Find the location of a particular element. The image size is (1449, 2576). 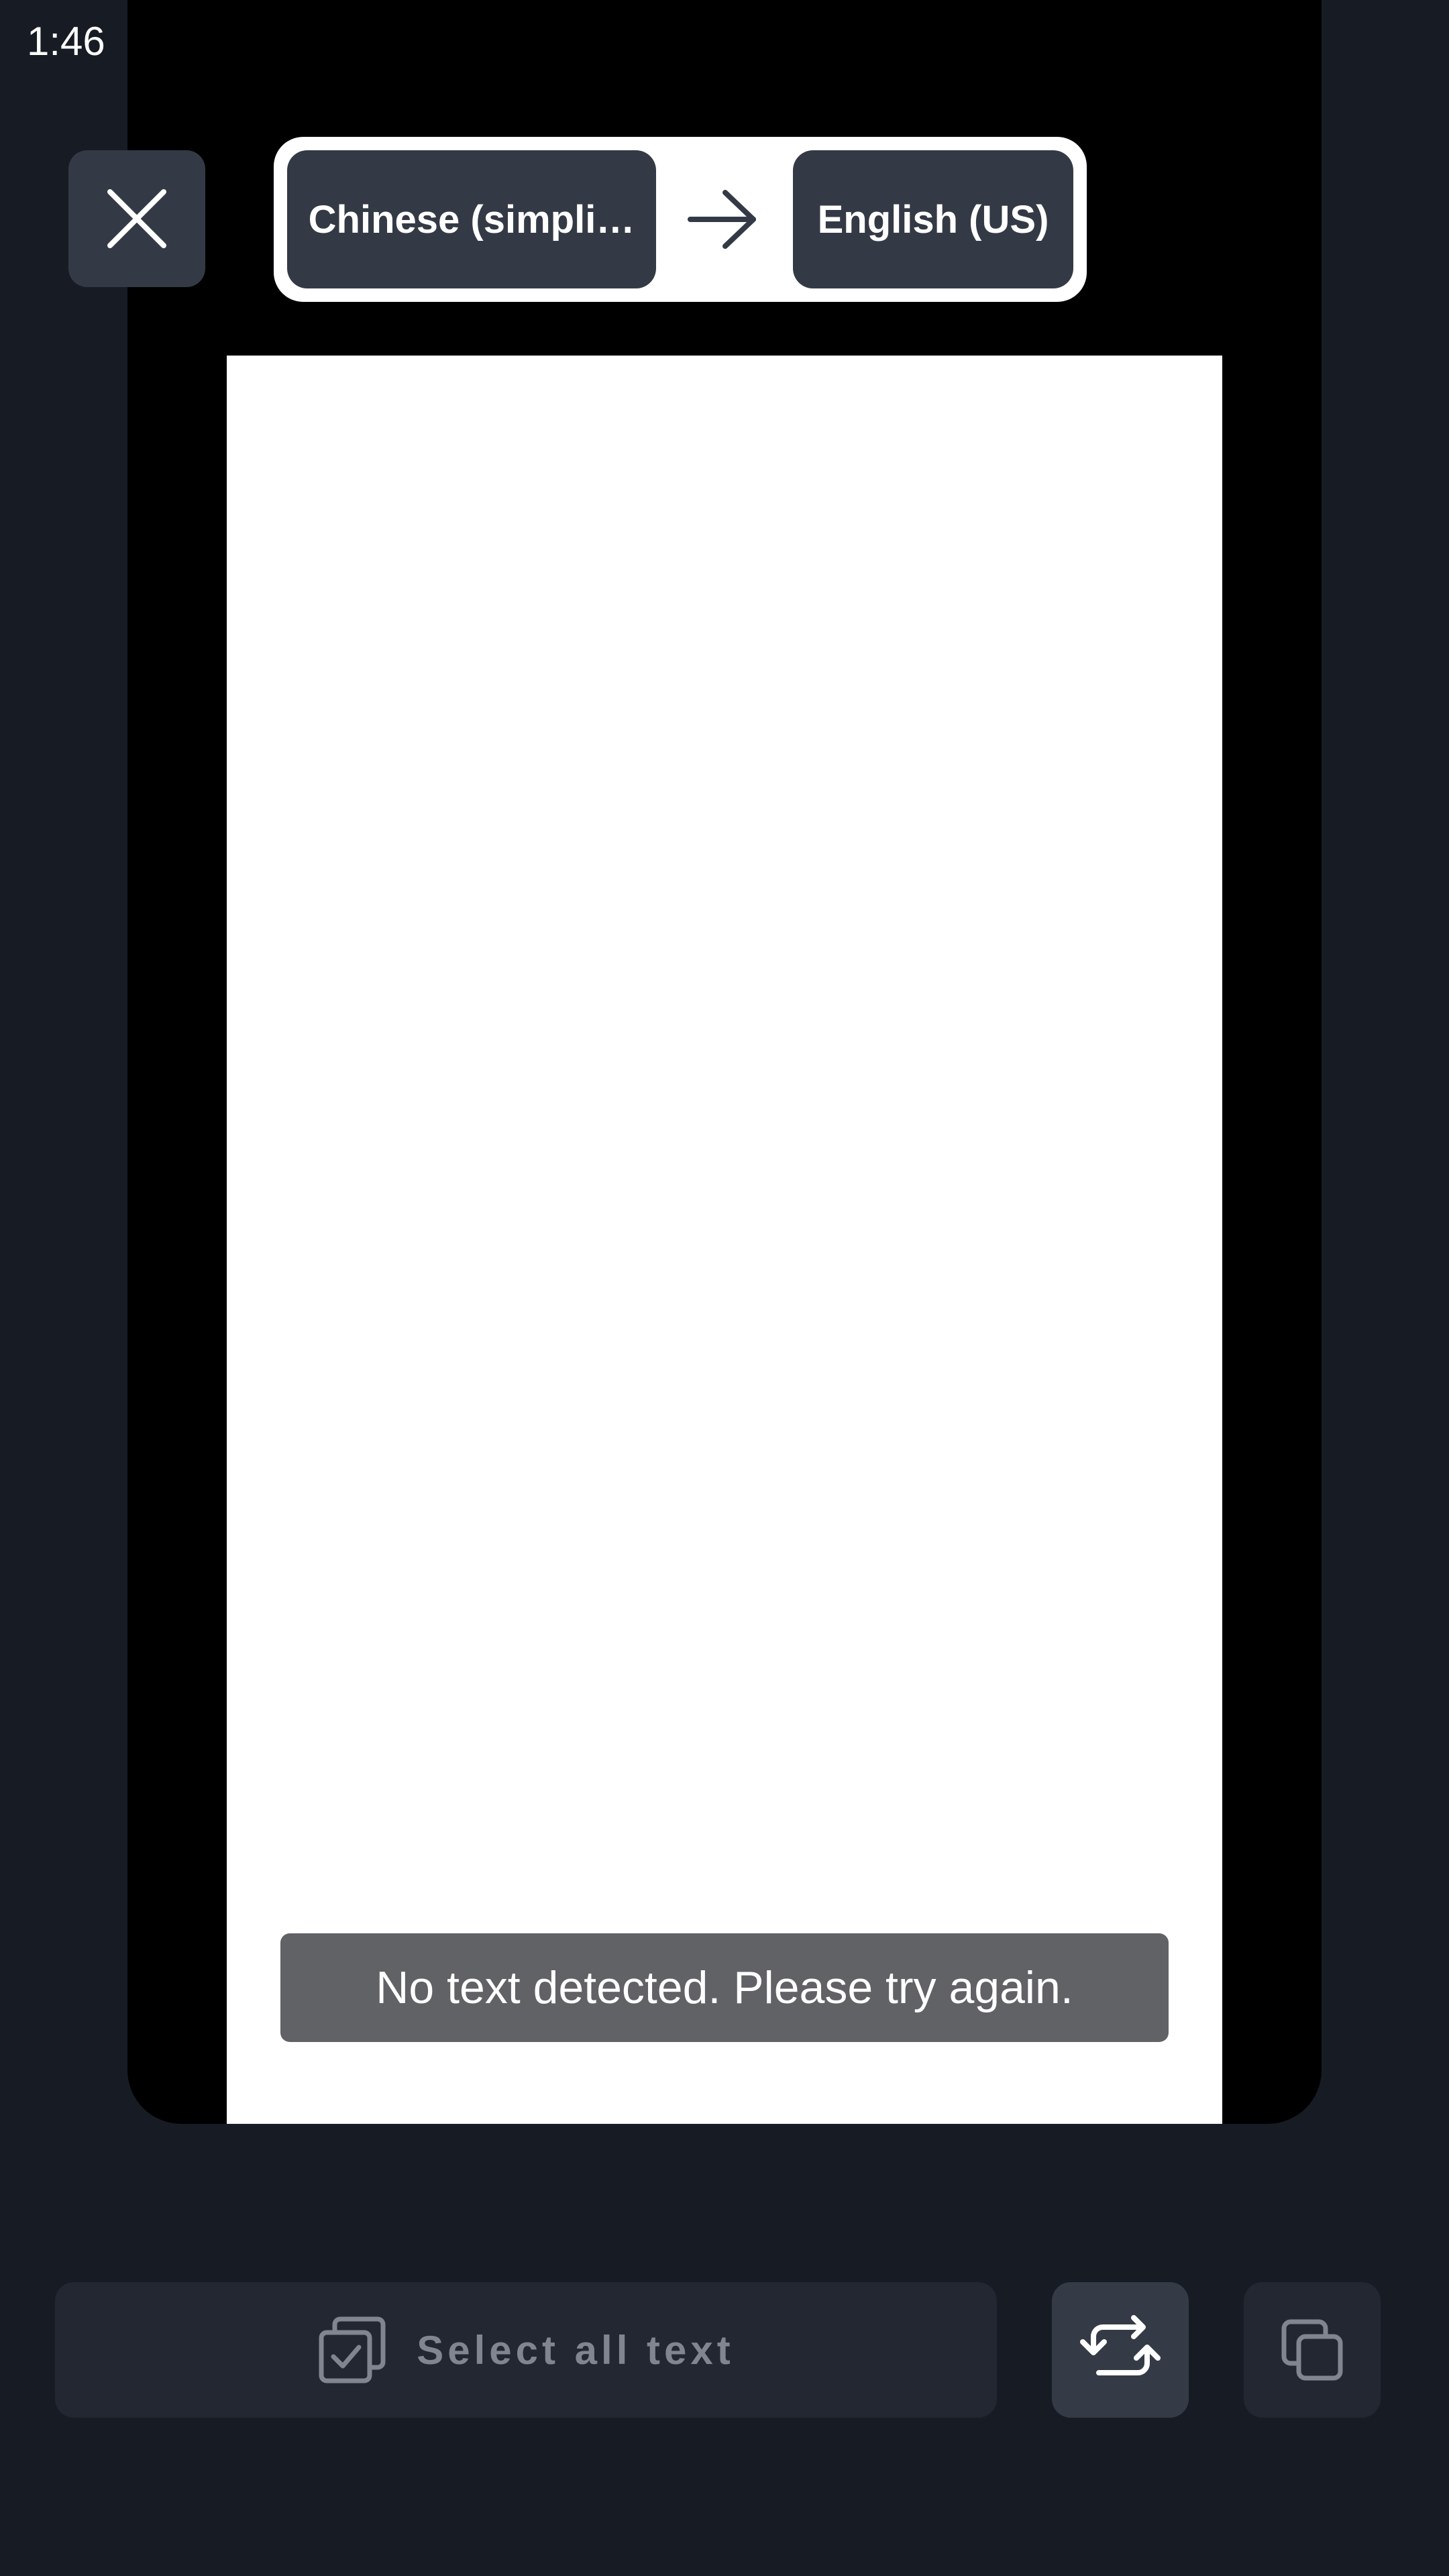

close-icon is located at coordinates (136, 218).